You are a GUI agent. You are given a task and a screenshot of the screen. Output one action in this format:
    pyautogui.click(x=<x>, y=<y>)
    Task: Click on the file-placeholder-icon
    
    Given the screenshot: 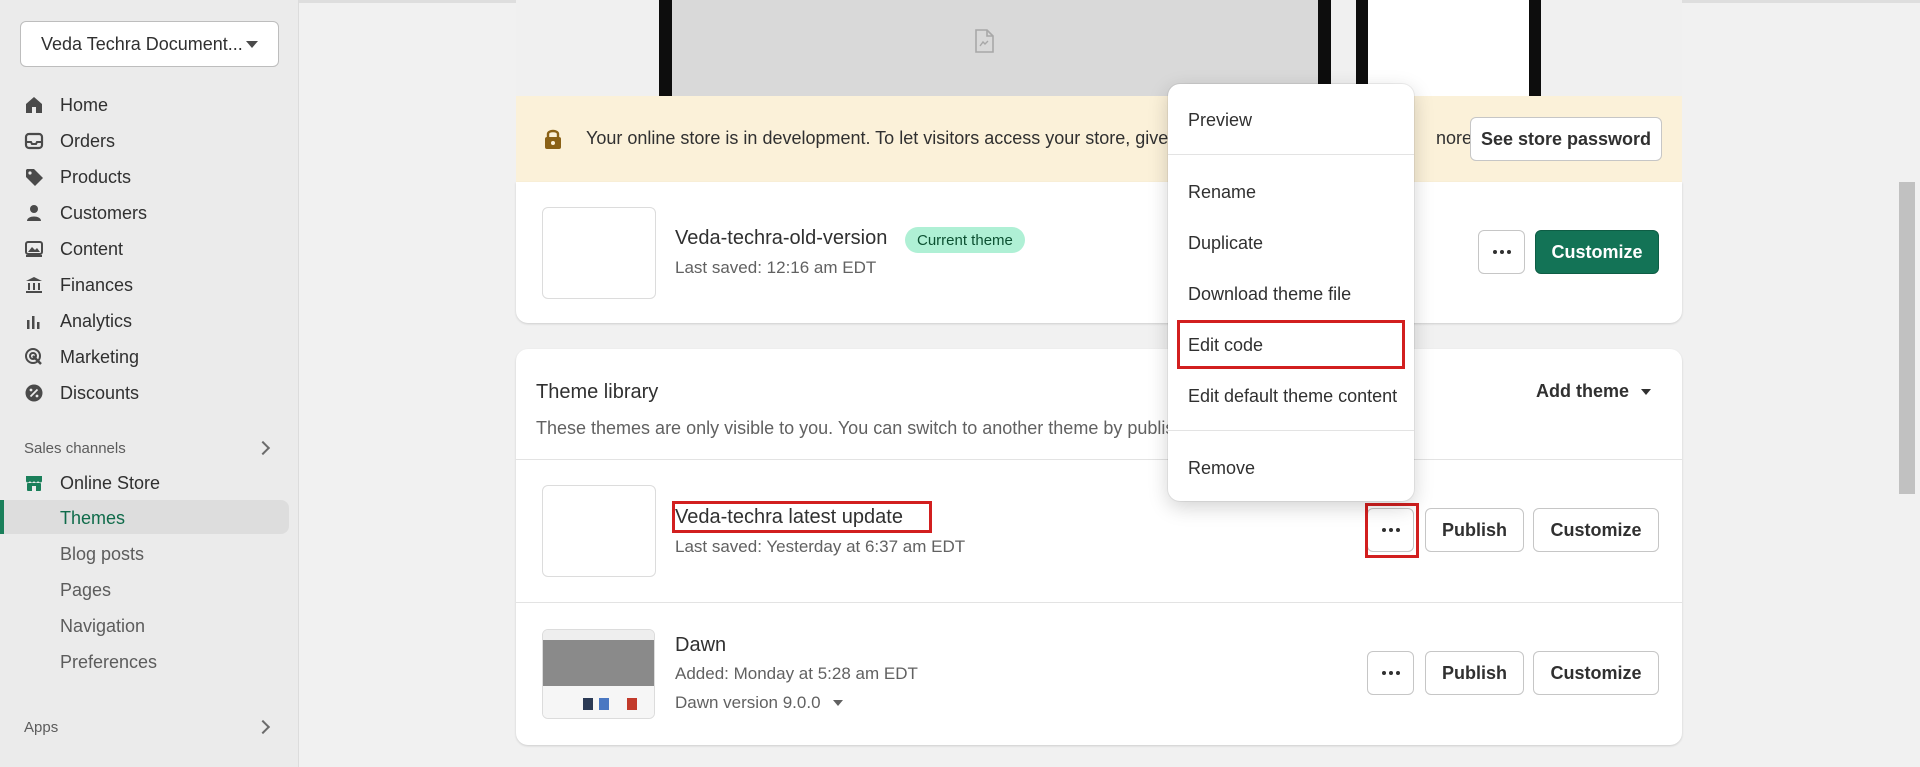 What is the action you would take?
    pyautogui.click(x=984, y=41)
    